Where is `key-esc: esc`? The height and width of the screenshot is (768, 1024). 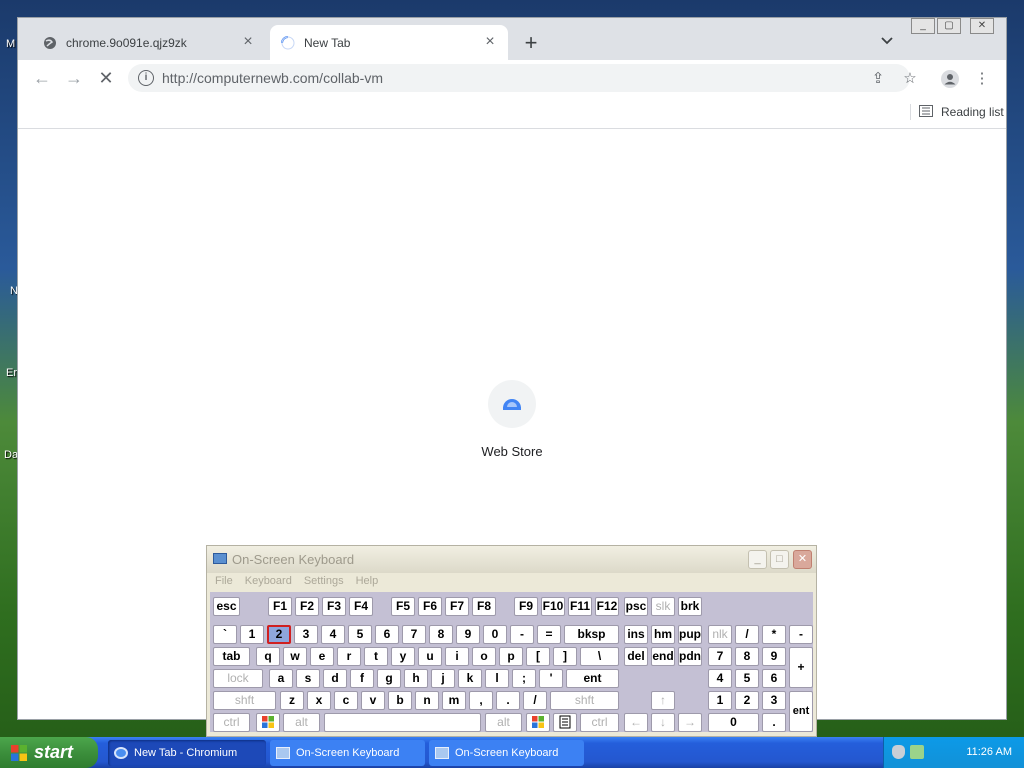 key-esc: esc is located at coordinates (226, 606).